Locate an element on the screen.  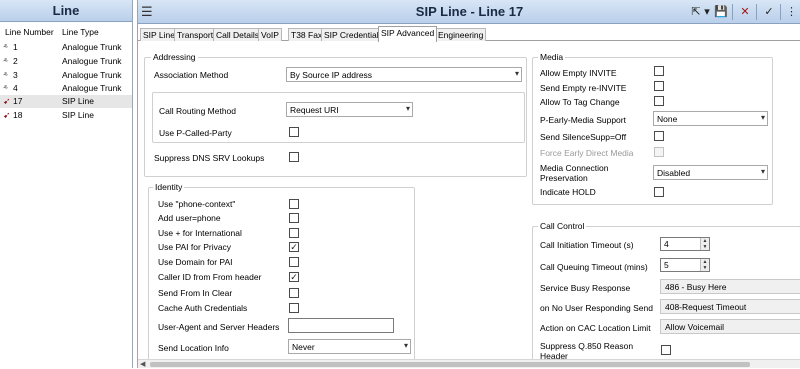
use-p-called-party-checkbox is located at coordinates (294, 132).